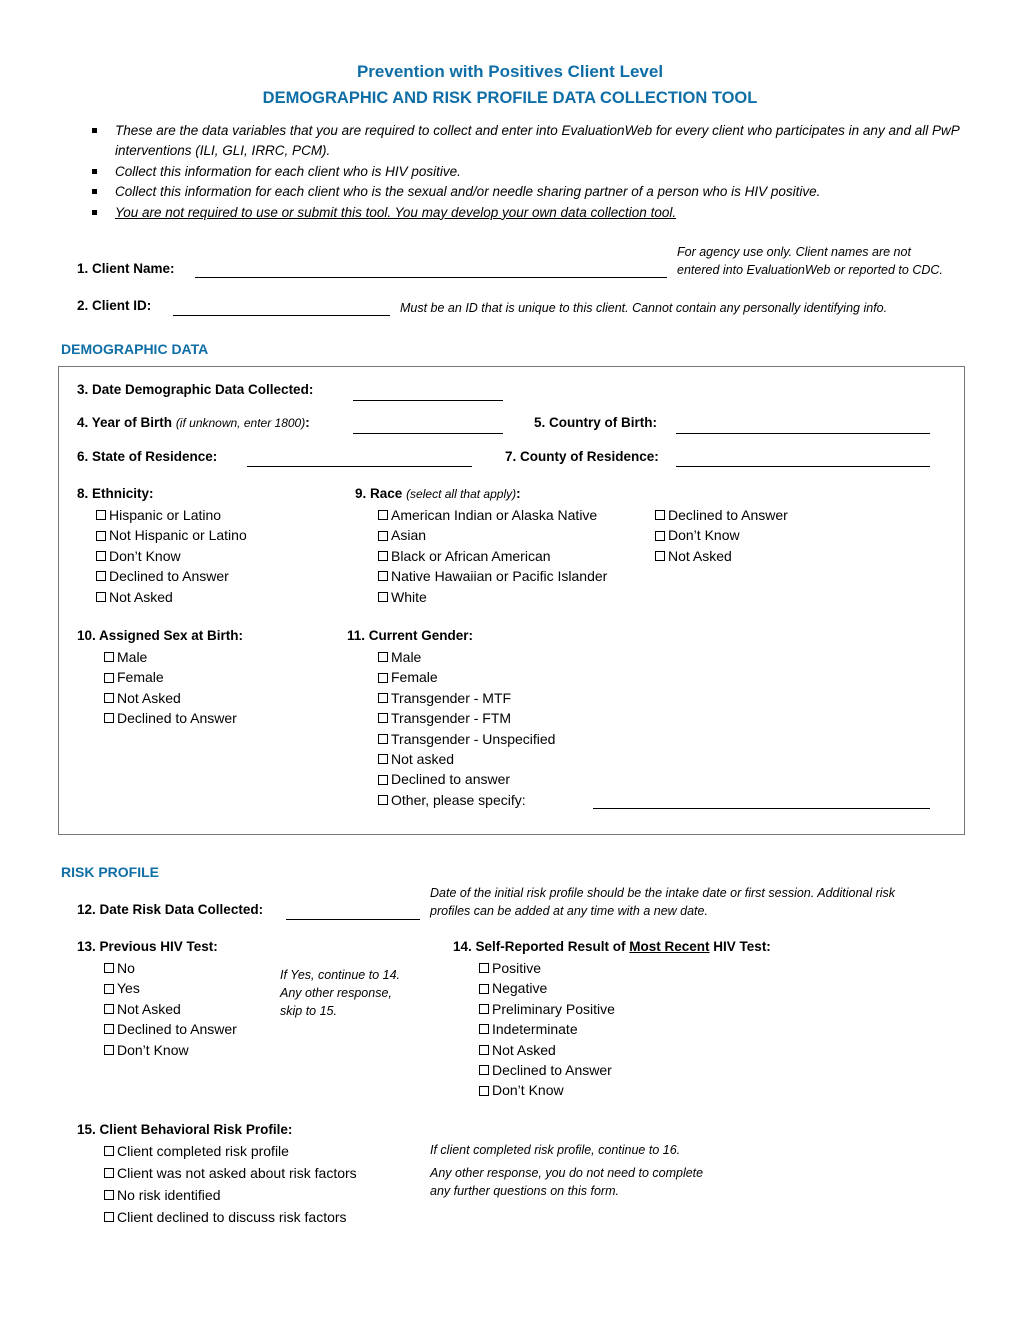 The width and height of the screenshot is (1020, 1320). What do you see at coordinates (170, 657) in the screenshot?
I see `q10-option: Male` at bounding box center [170, 657].